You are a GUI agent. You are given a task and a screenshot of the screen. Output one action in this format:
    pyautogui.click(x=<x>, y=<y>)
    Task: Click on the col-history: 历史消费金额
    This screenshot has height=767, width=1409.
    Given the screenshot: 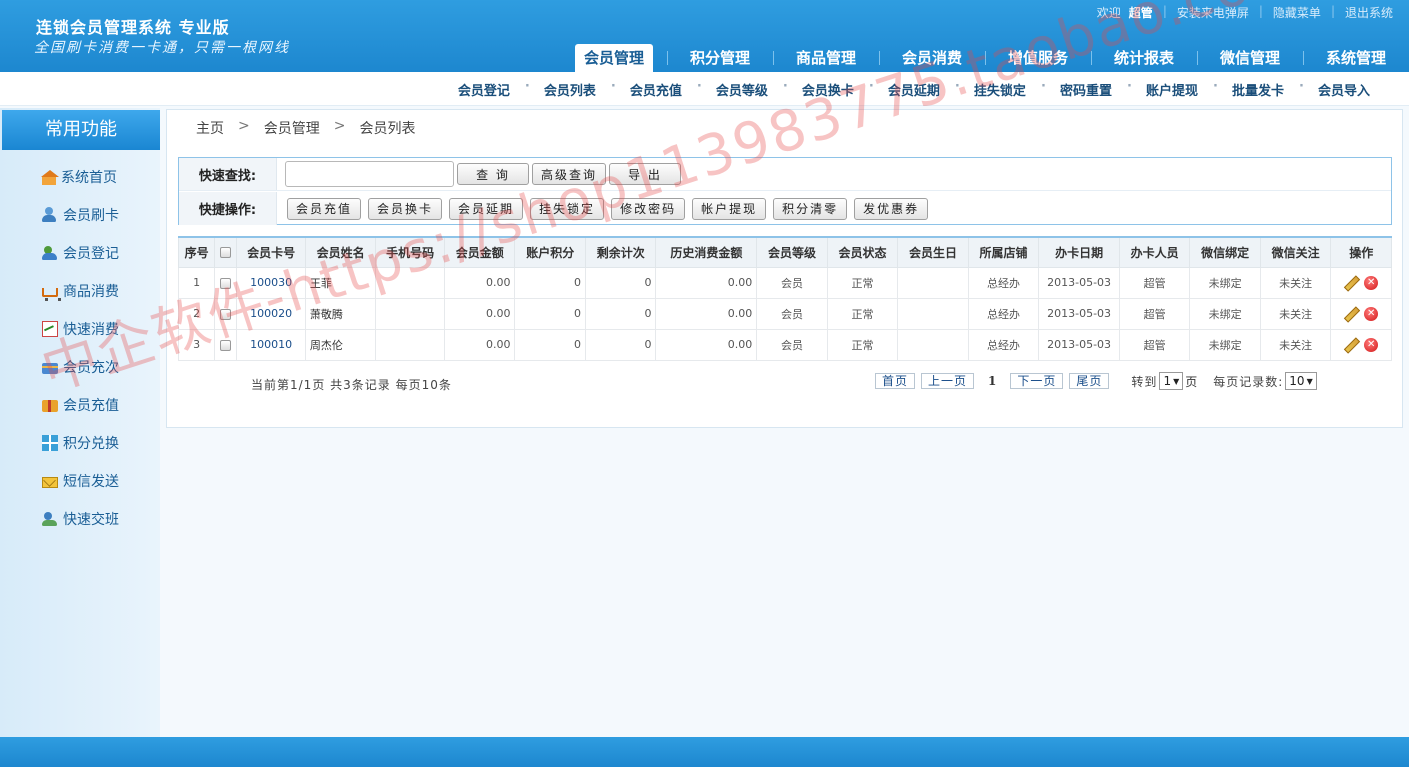 What is the action you would take?
    pyautogui.click(x=706, y=252)
    